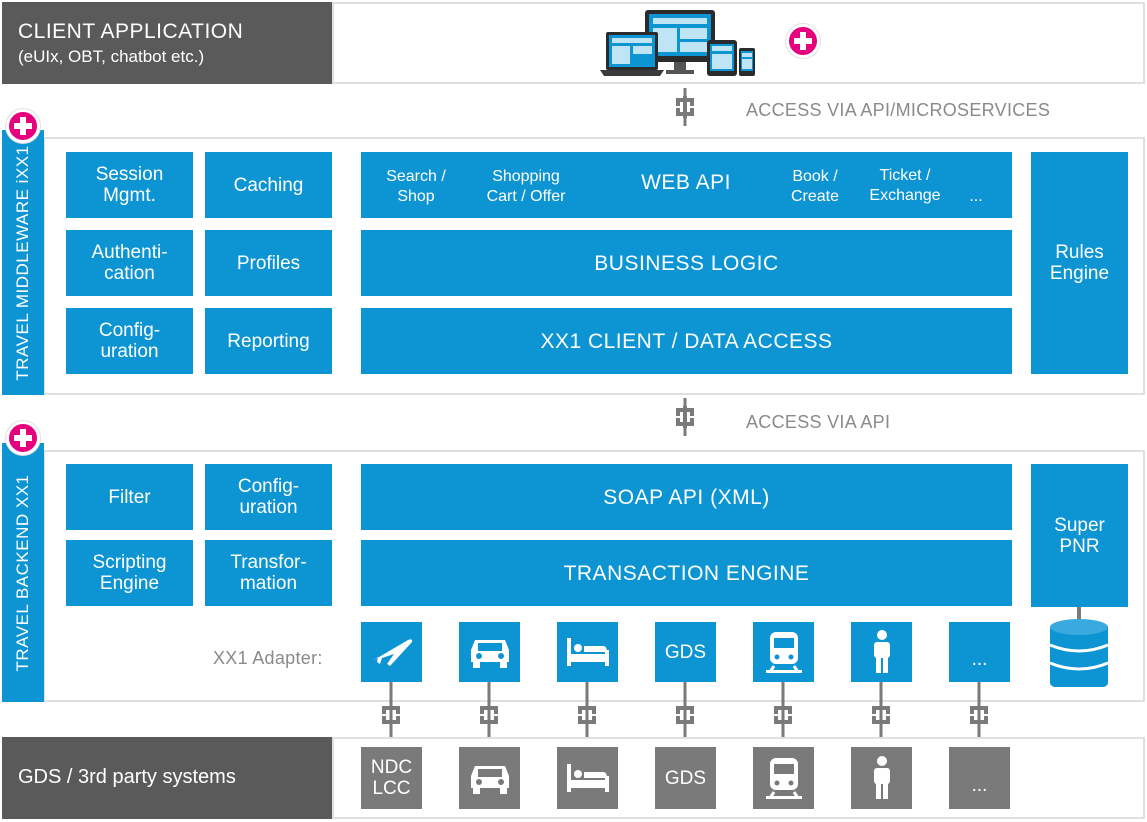  What do you see at coordinates (686, 341) in the screenshot?
I see `client-data-access-box: XX1 CLIENT / DATA ACCESS` at bounding box center [686, 341].